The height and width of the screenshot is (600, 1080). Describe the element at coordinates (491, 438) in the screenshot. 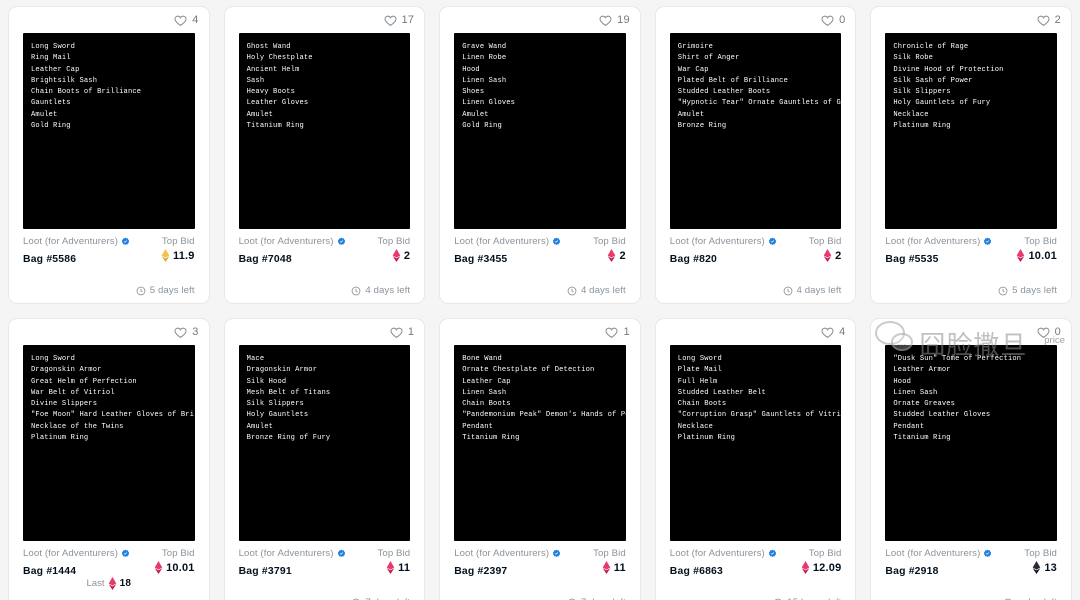

I see `loot-item: Titanium Ring` at that location.